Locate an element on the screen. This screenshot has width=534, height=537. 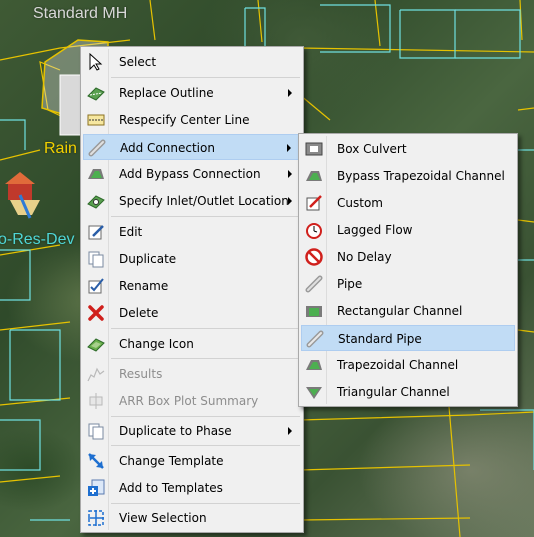
bypass-trapezoidal-channel-icon is located at coordinates (314, 176).